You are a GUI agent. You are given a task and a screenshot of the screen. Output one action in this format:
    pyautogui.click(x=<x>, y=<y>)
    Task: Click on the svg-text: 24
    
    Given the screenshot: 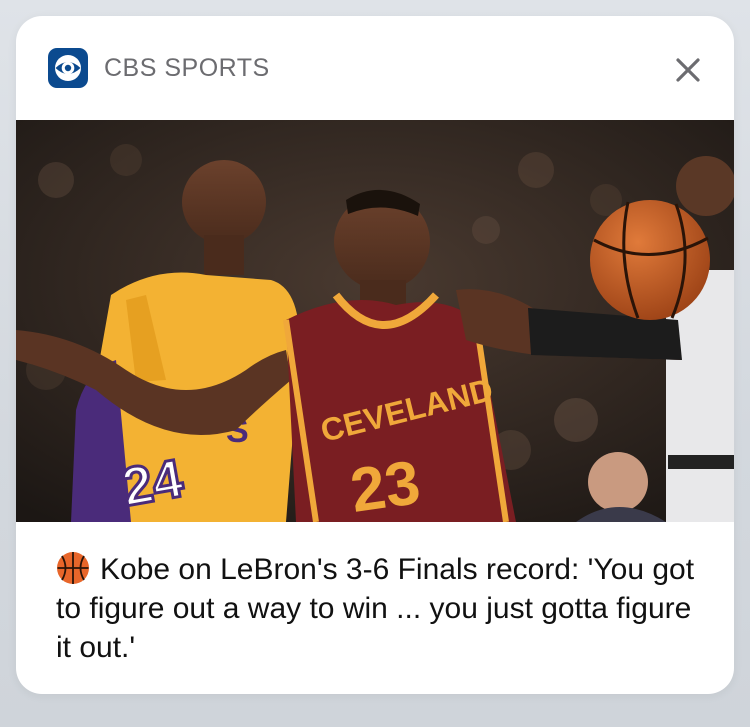 What is the action you would take?
    pyautogui.click(x=153, y=483)
    